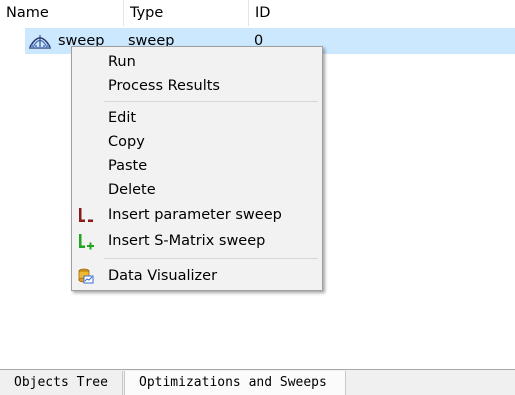 The image size is (515, 395). Describe the element at coordinates (197, 118) in the screenshot. I see `menu-item-edit: Edit` at that location.